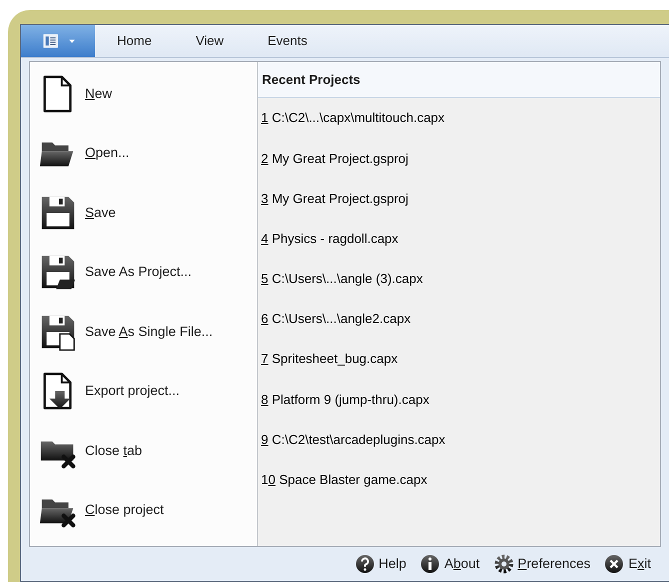  What do you see at coordinates (459, 278) in the screenshot?
I see `recent-project-link: 5 C:\Users\...\angle (3).capx` at bounding box center [459, 278].